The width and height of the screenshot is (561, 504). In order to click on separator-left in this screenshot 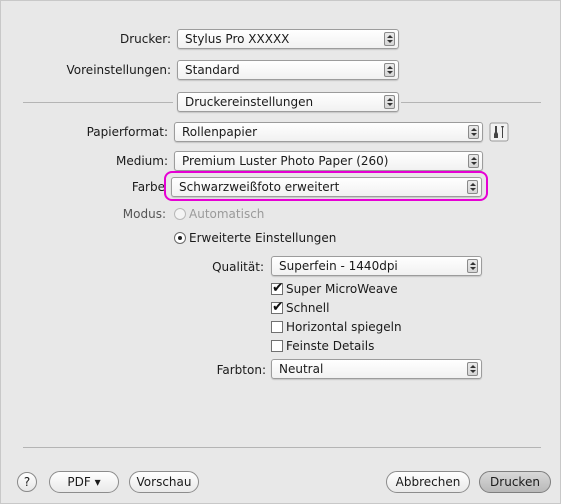, I will do `click(98, 102)`.